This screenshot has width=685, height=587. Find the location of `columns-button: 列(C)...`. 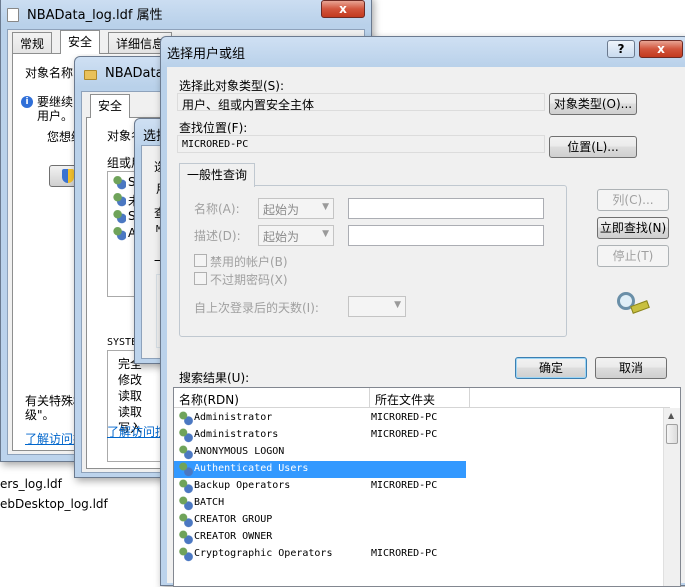

columns-button: 列(C)... is located at coordinates (633, 200).